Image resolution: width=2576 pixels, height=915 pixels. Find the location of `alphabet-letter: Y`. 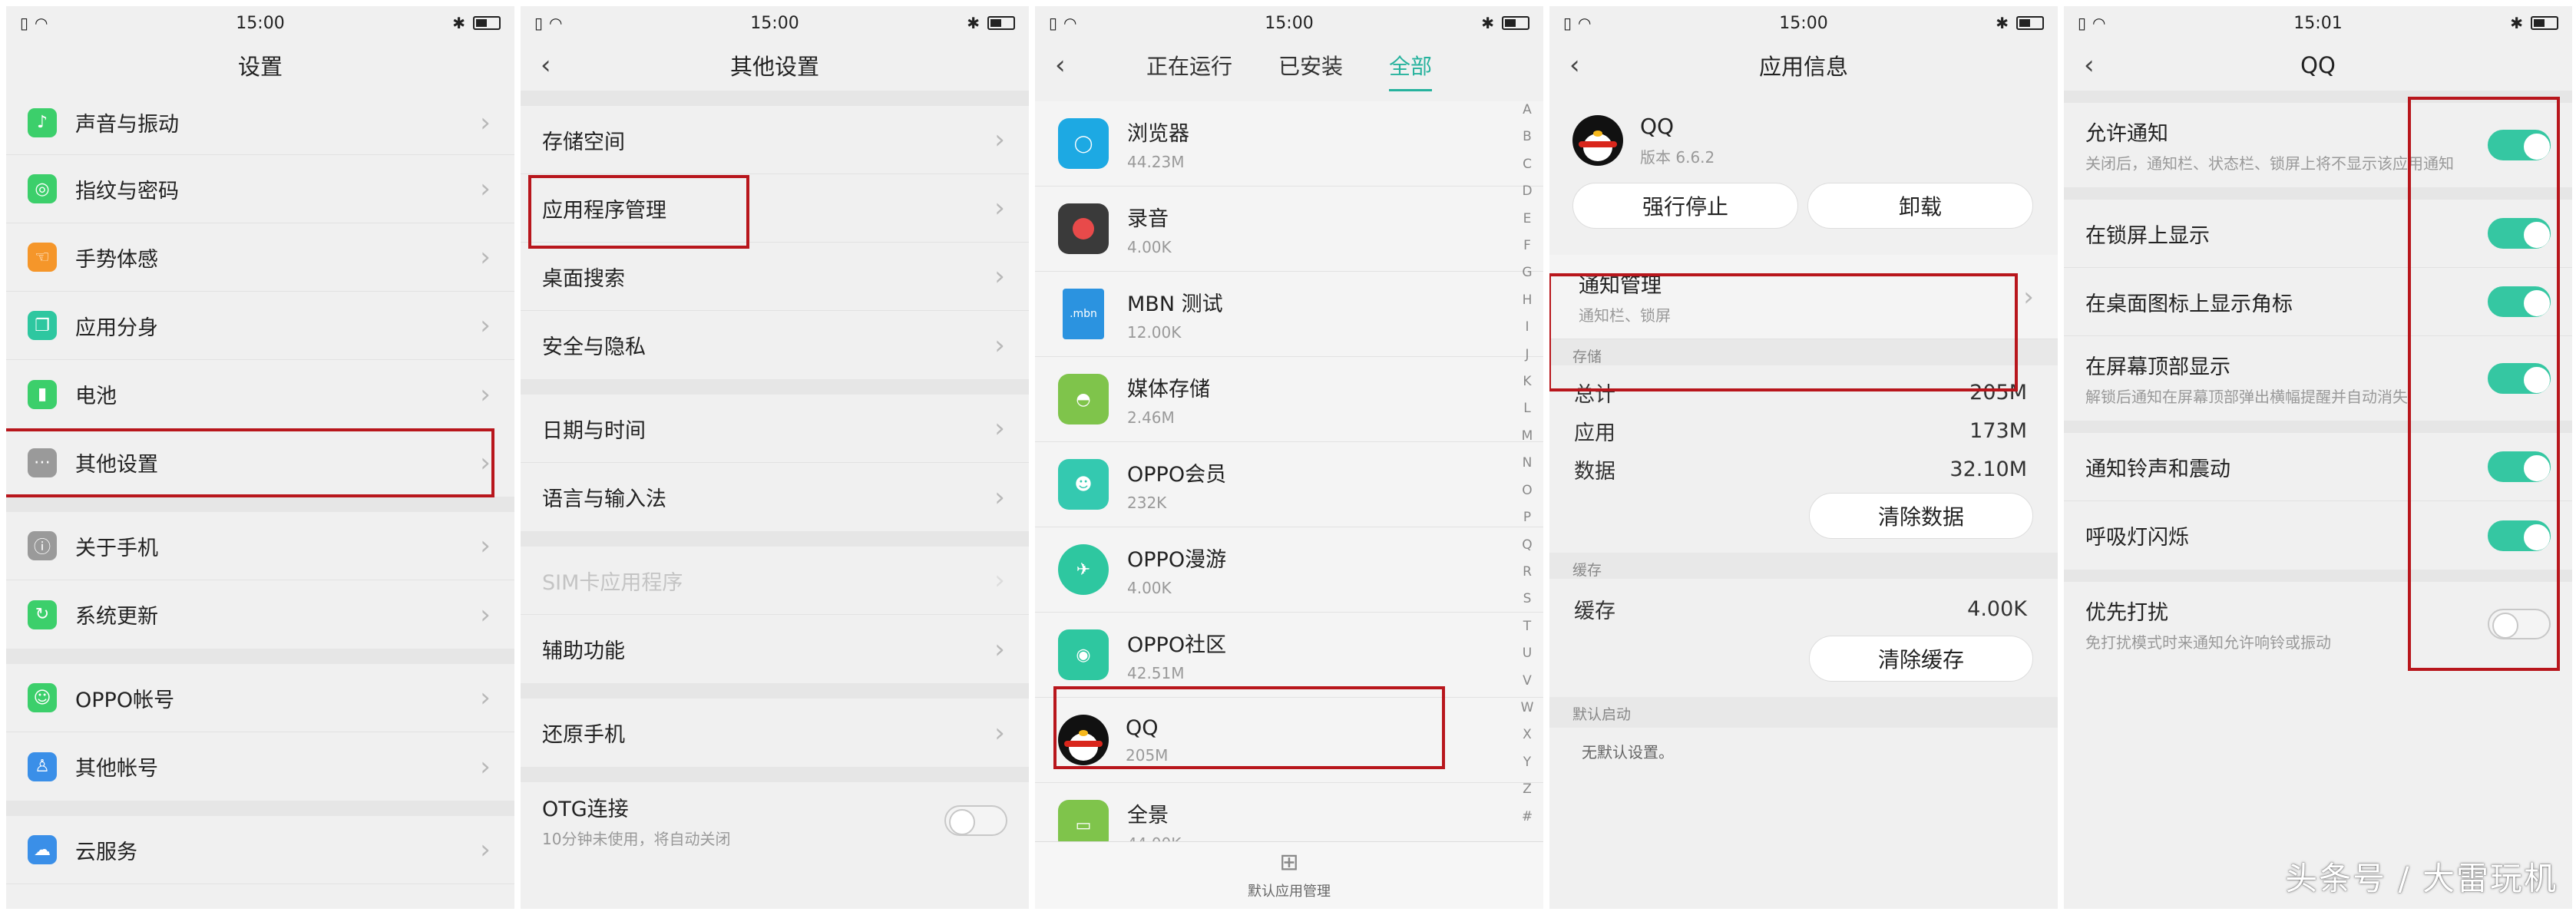

alphabet-letter: Y is located at coordinates (1527, 762).